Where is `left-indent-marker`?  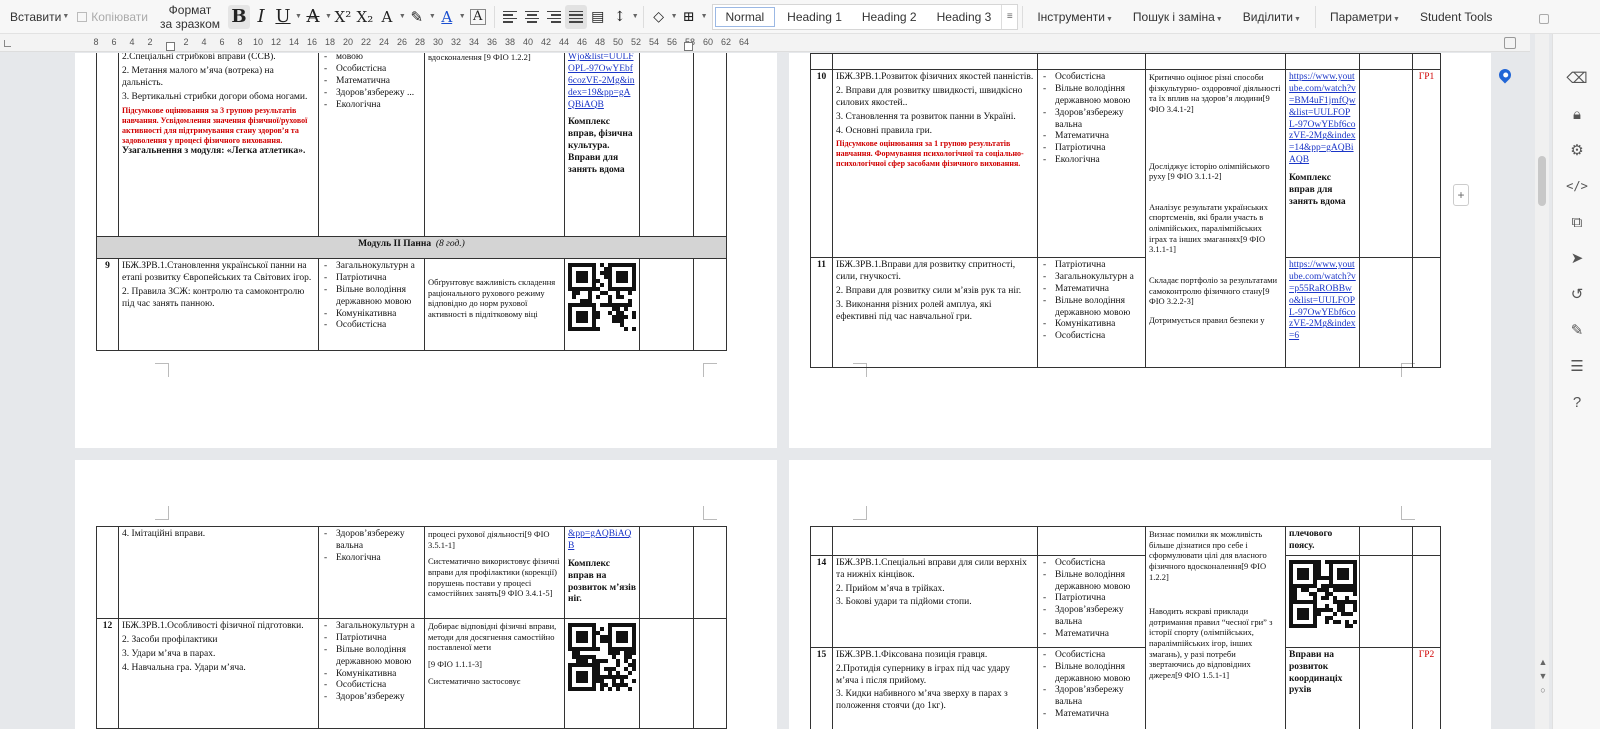 left-indent-marker is located at coordinates (170, 46).